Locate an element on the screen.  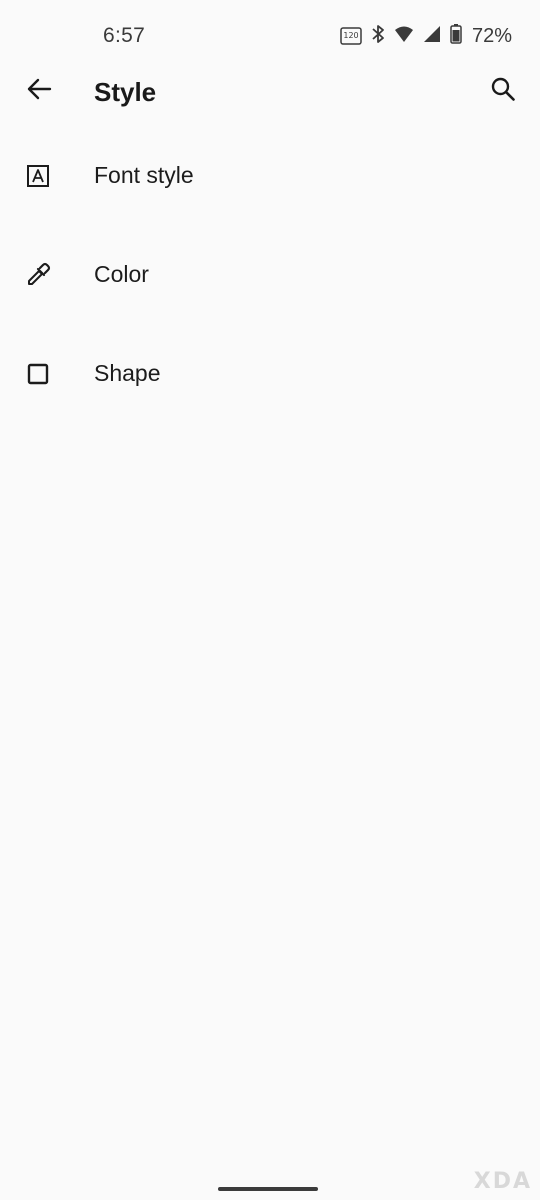
search-icon is located at coordinates (503, 91).